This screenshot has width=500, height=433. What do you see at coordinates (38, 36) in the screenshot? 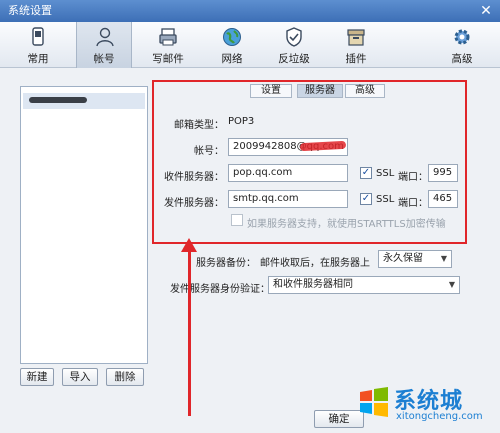
I see `phone-icon` at bounding box center [38, 36].